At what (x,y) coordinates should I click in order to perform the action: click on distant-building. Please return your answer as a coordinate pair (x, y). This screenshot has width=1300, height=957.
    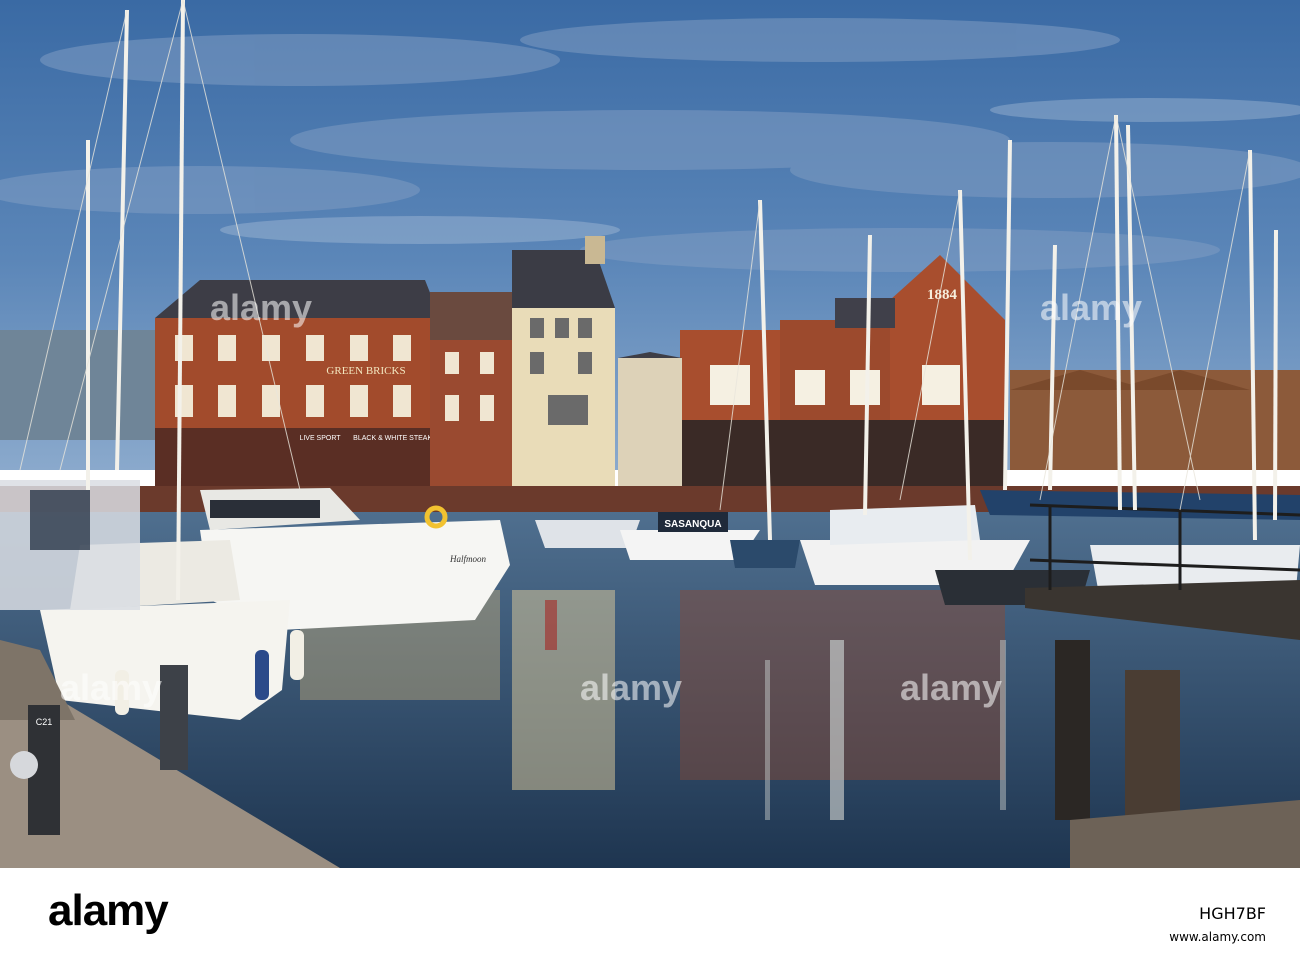
    Looking at the image, I should click on (80, 385).